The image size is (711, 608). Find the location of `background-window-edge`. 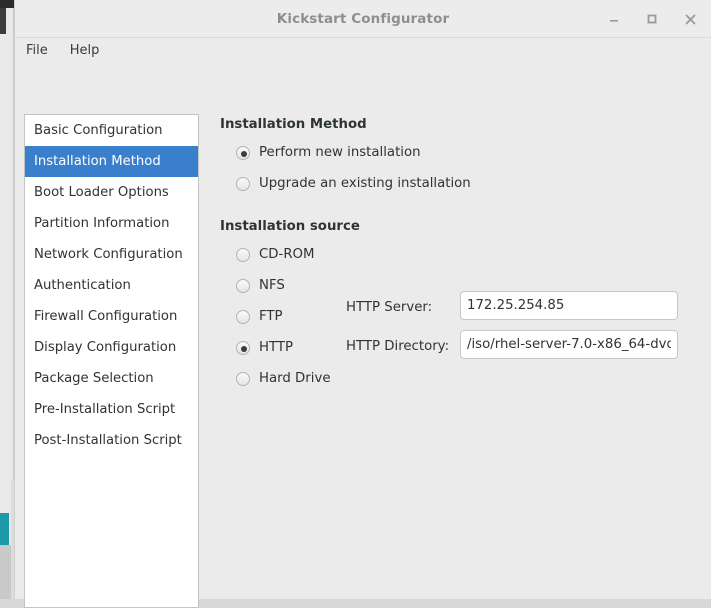

background-window-edge is located at coordinates (3, 21).